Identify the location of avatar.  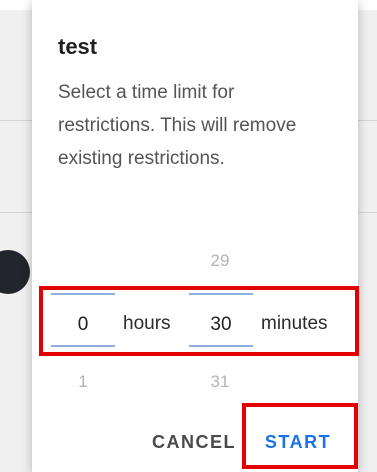
(15, 272).